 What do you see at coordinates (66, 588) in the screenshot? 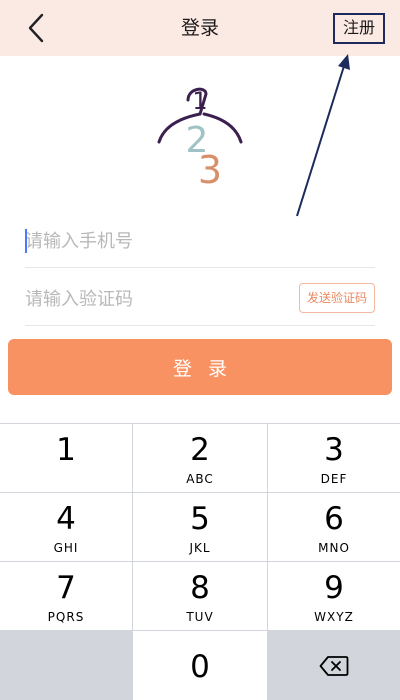
I see `key-number: 7` at bounding box center [66, 588].